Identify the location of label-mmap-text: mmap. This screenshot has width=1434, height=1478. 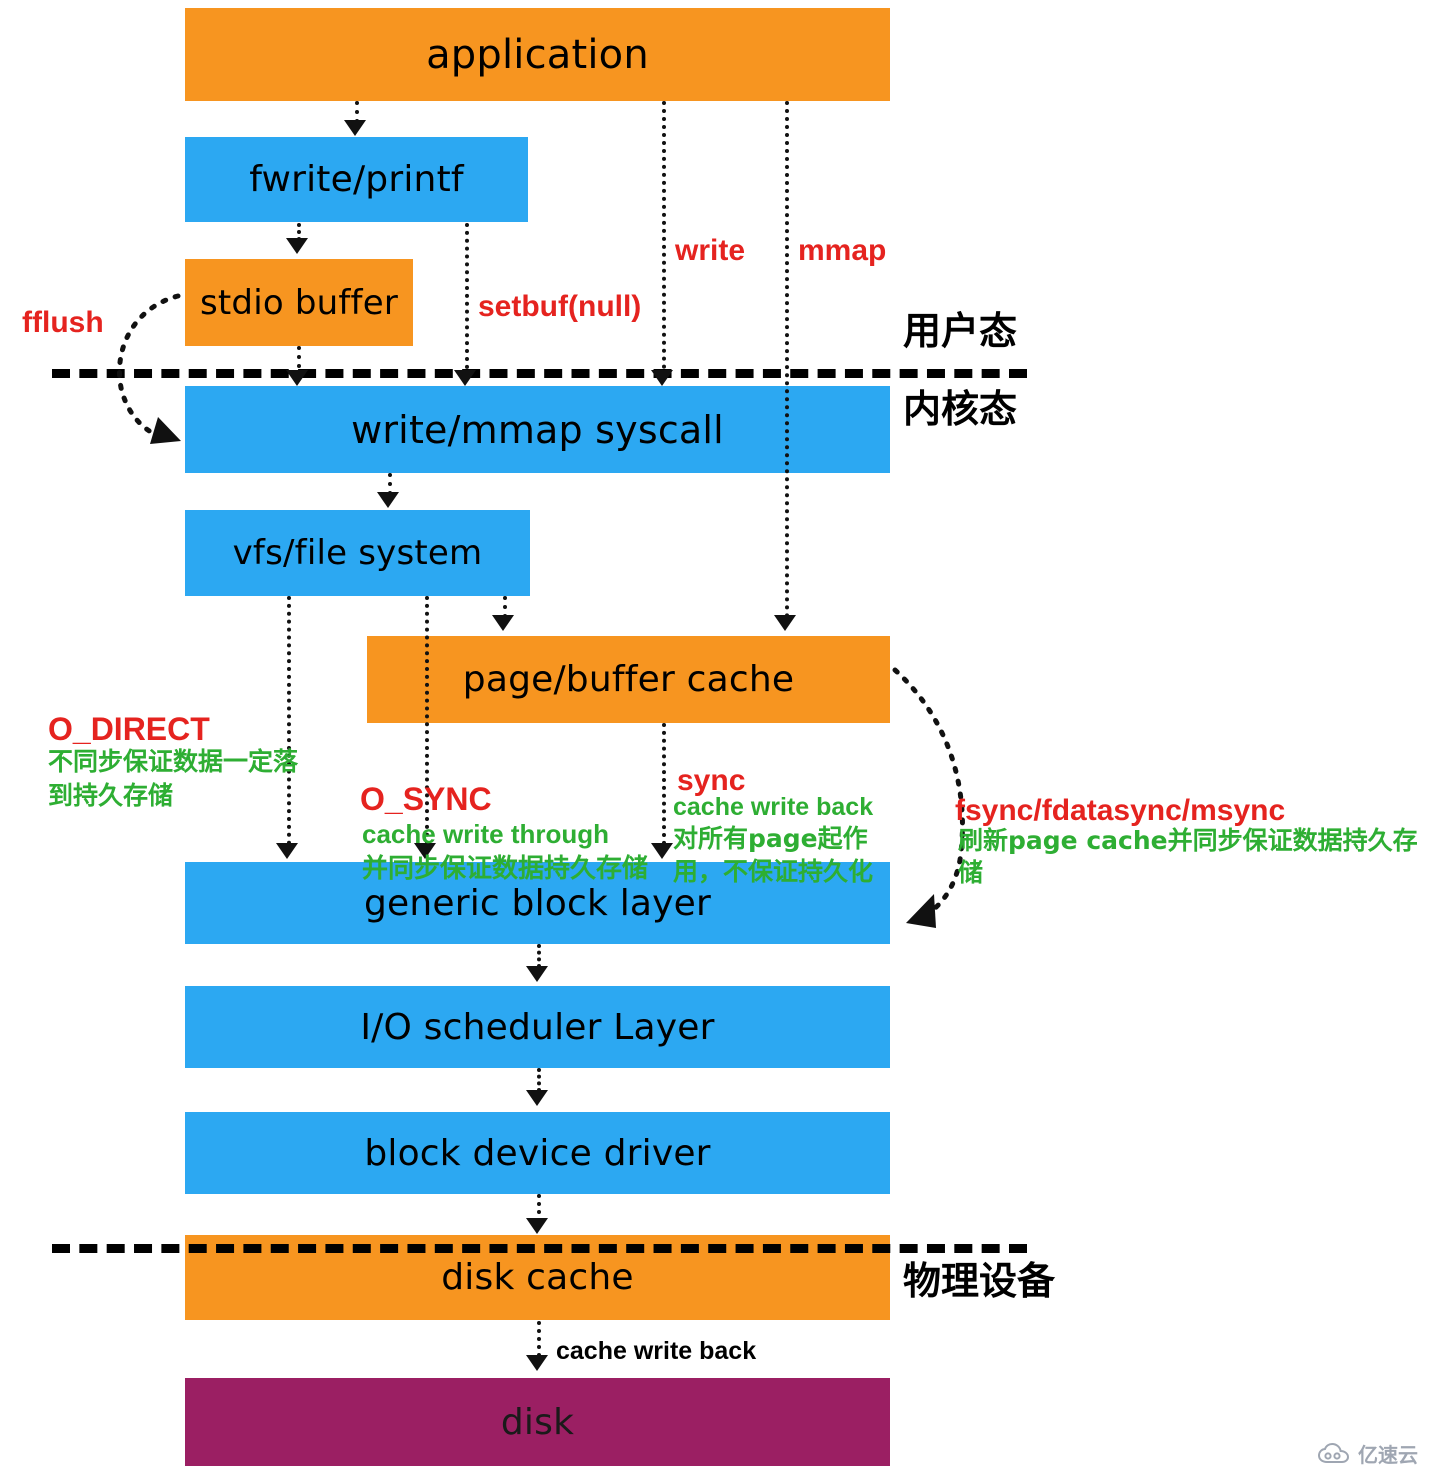
(842, 250).